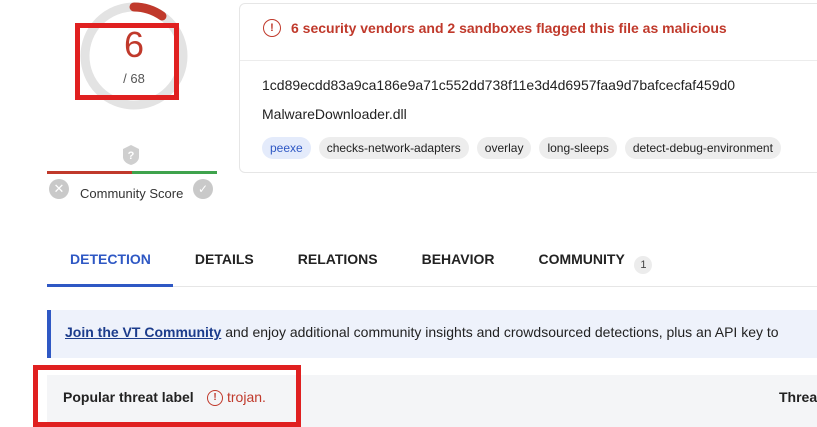  Describe the element at coordinates (286, 148) in the screenshot. I see `tag-peexe: peexe` at that location.